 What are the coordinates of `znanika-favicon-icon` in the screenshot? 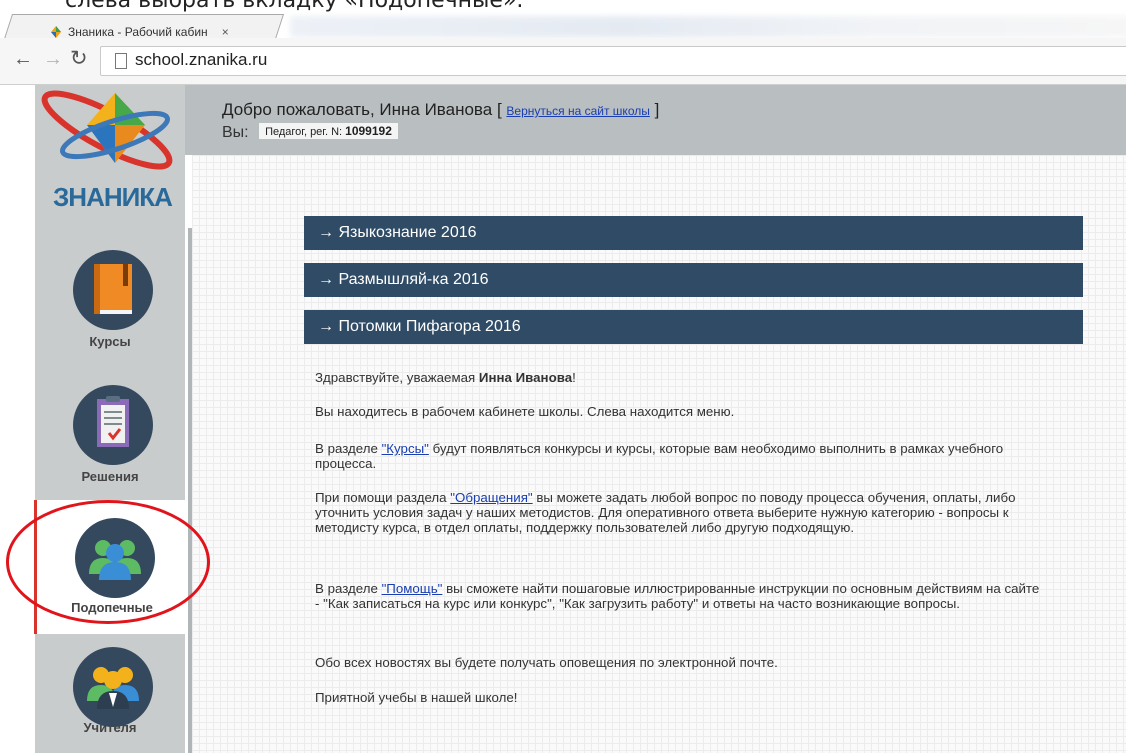 It's located at (56, 32).